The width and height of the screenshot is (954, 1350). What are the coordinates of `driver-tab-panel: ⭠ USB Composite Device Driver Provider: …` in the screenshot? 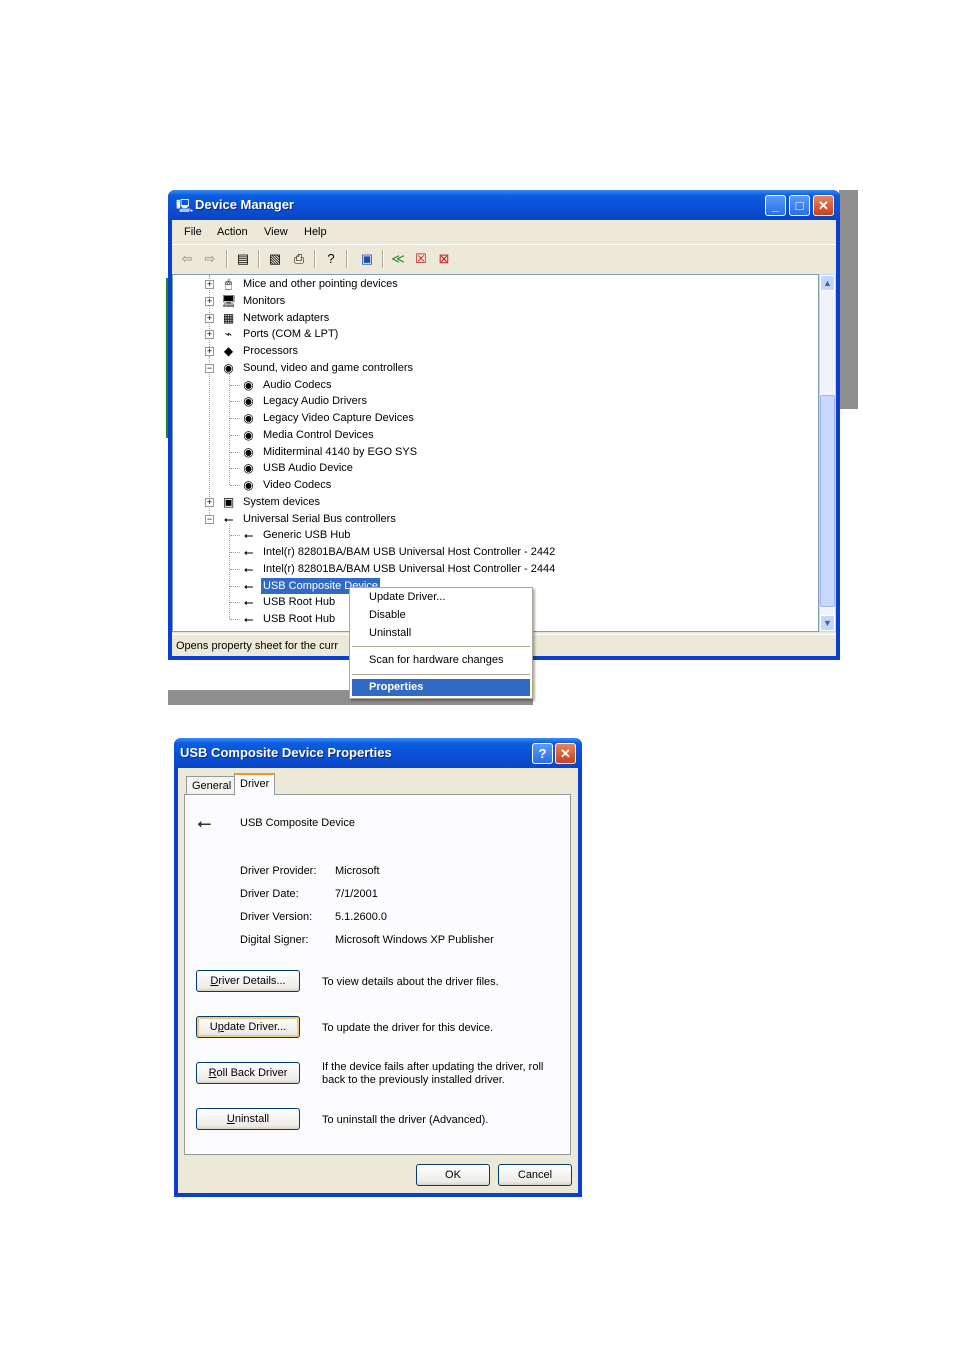 It's located at (377, 974).